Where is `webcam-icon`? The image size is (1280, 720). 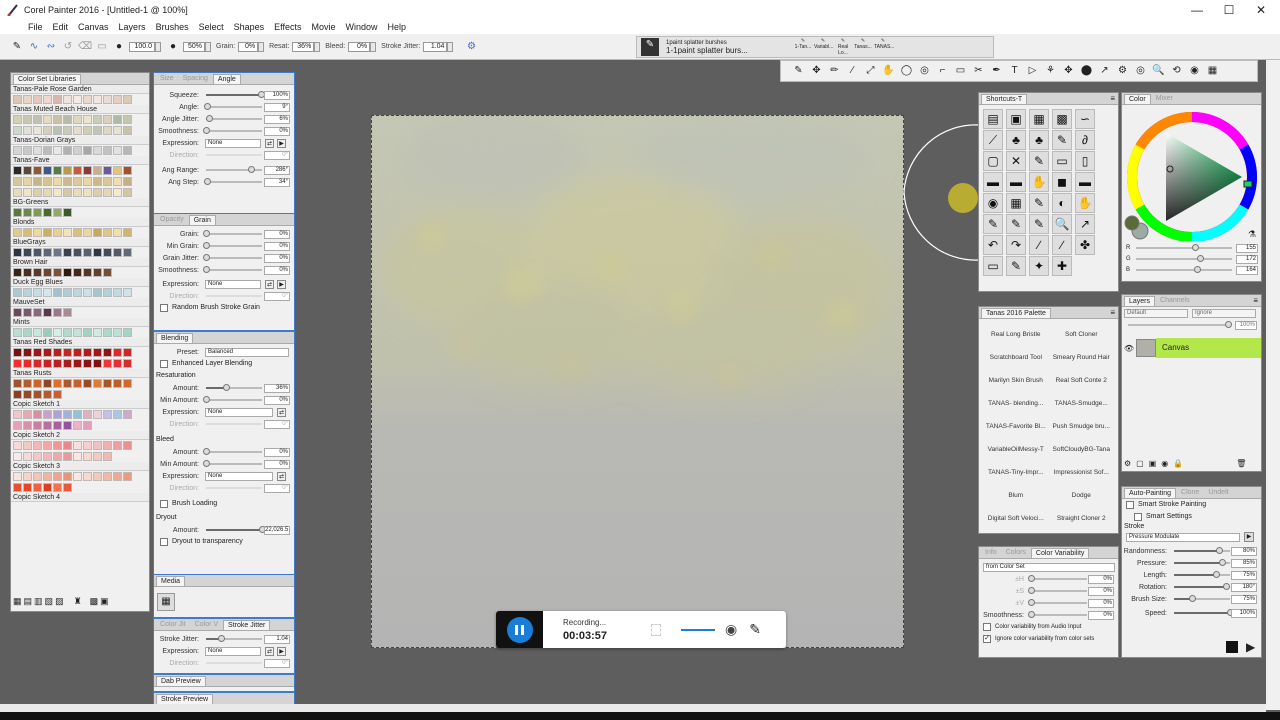 webcam-icon is located at coordinates (656, 629).